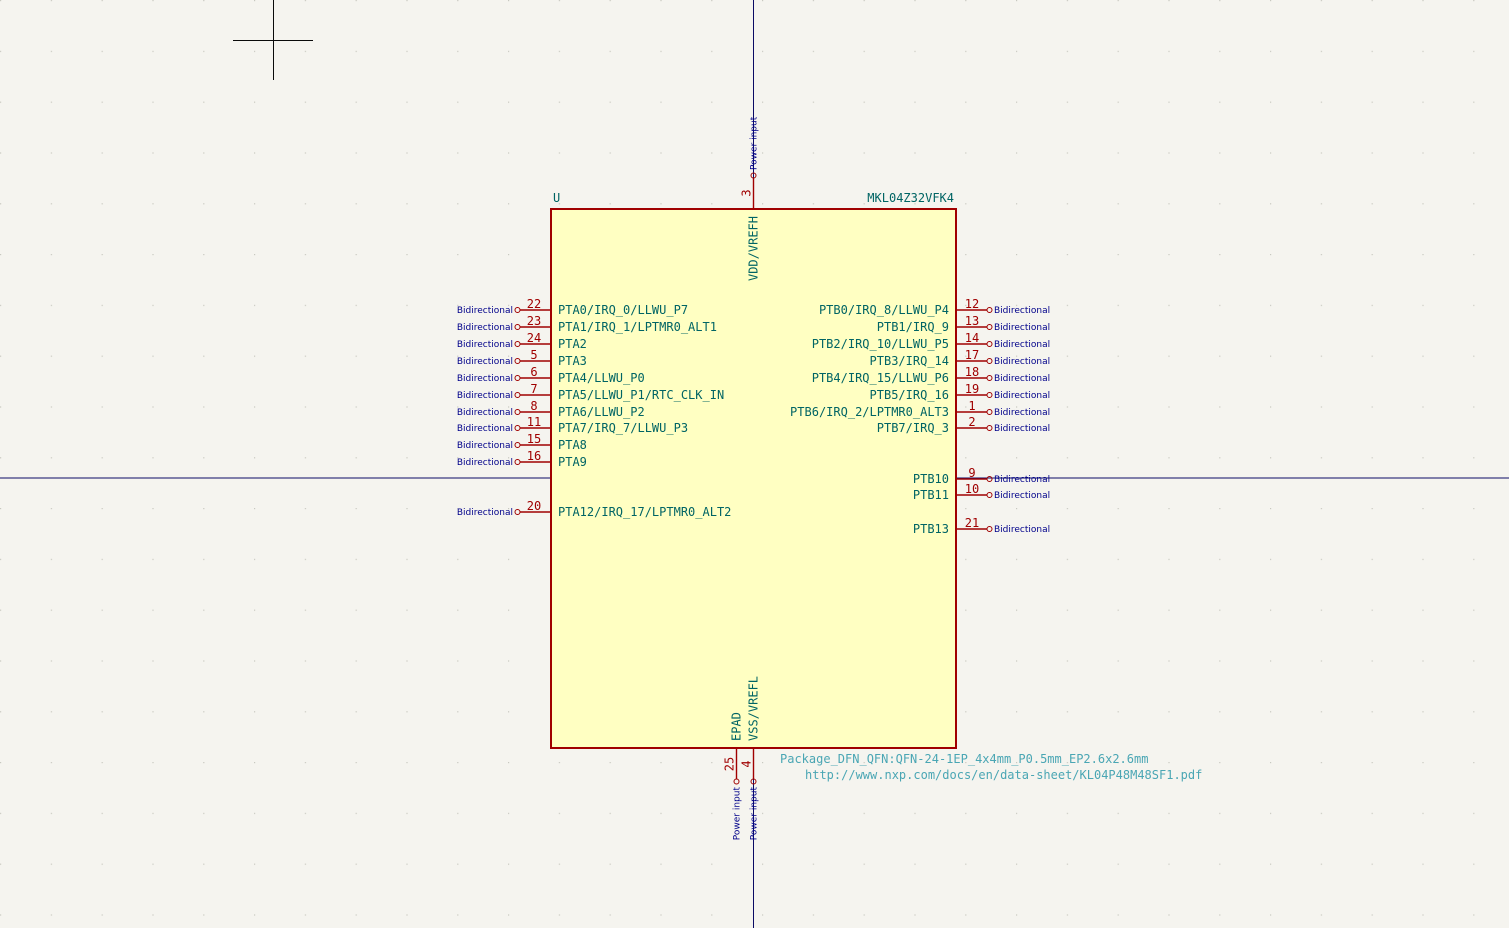 This screenshot has width=1509, height=928. Describe the element at coordinates (534, 422) in the screenshot. I see `pin-number: 11` at that location.